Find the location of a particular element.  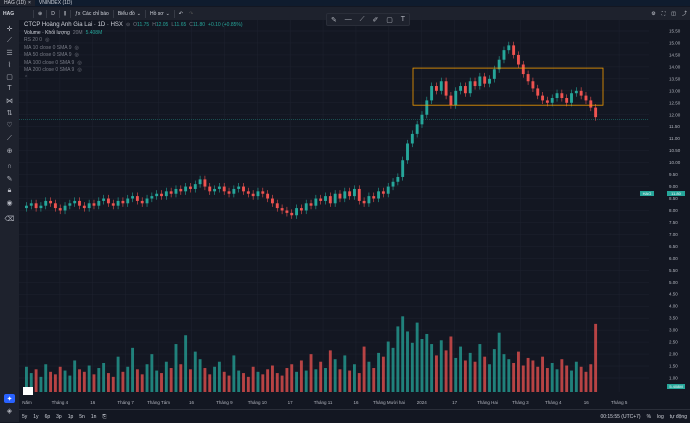

shape-icon: ▢ is located at coordinates (9, 76).